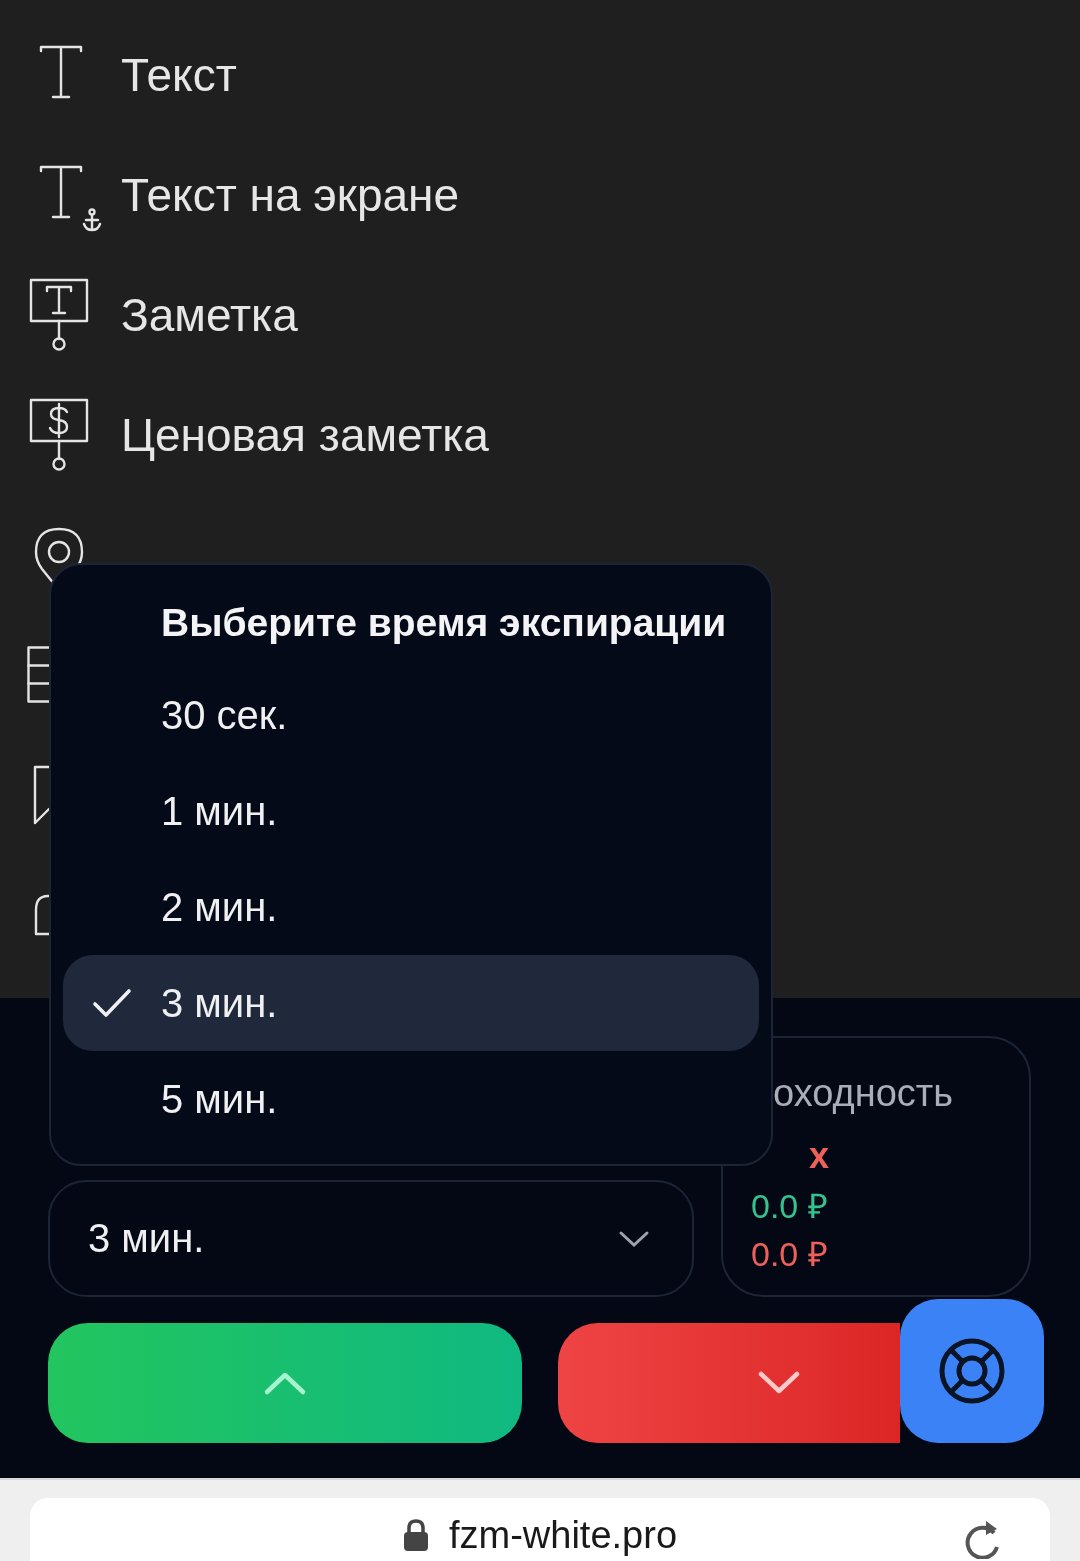 This screenshot has height=1561, width=1080. I want to click on up-button, so click(285, 1383).